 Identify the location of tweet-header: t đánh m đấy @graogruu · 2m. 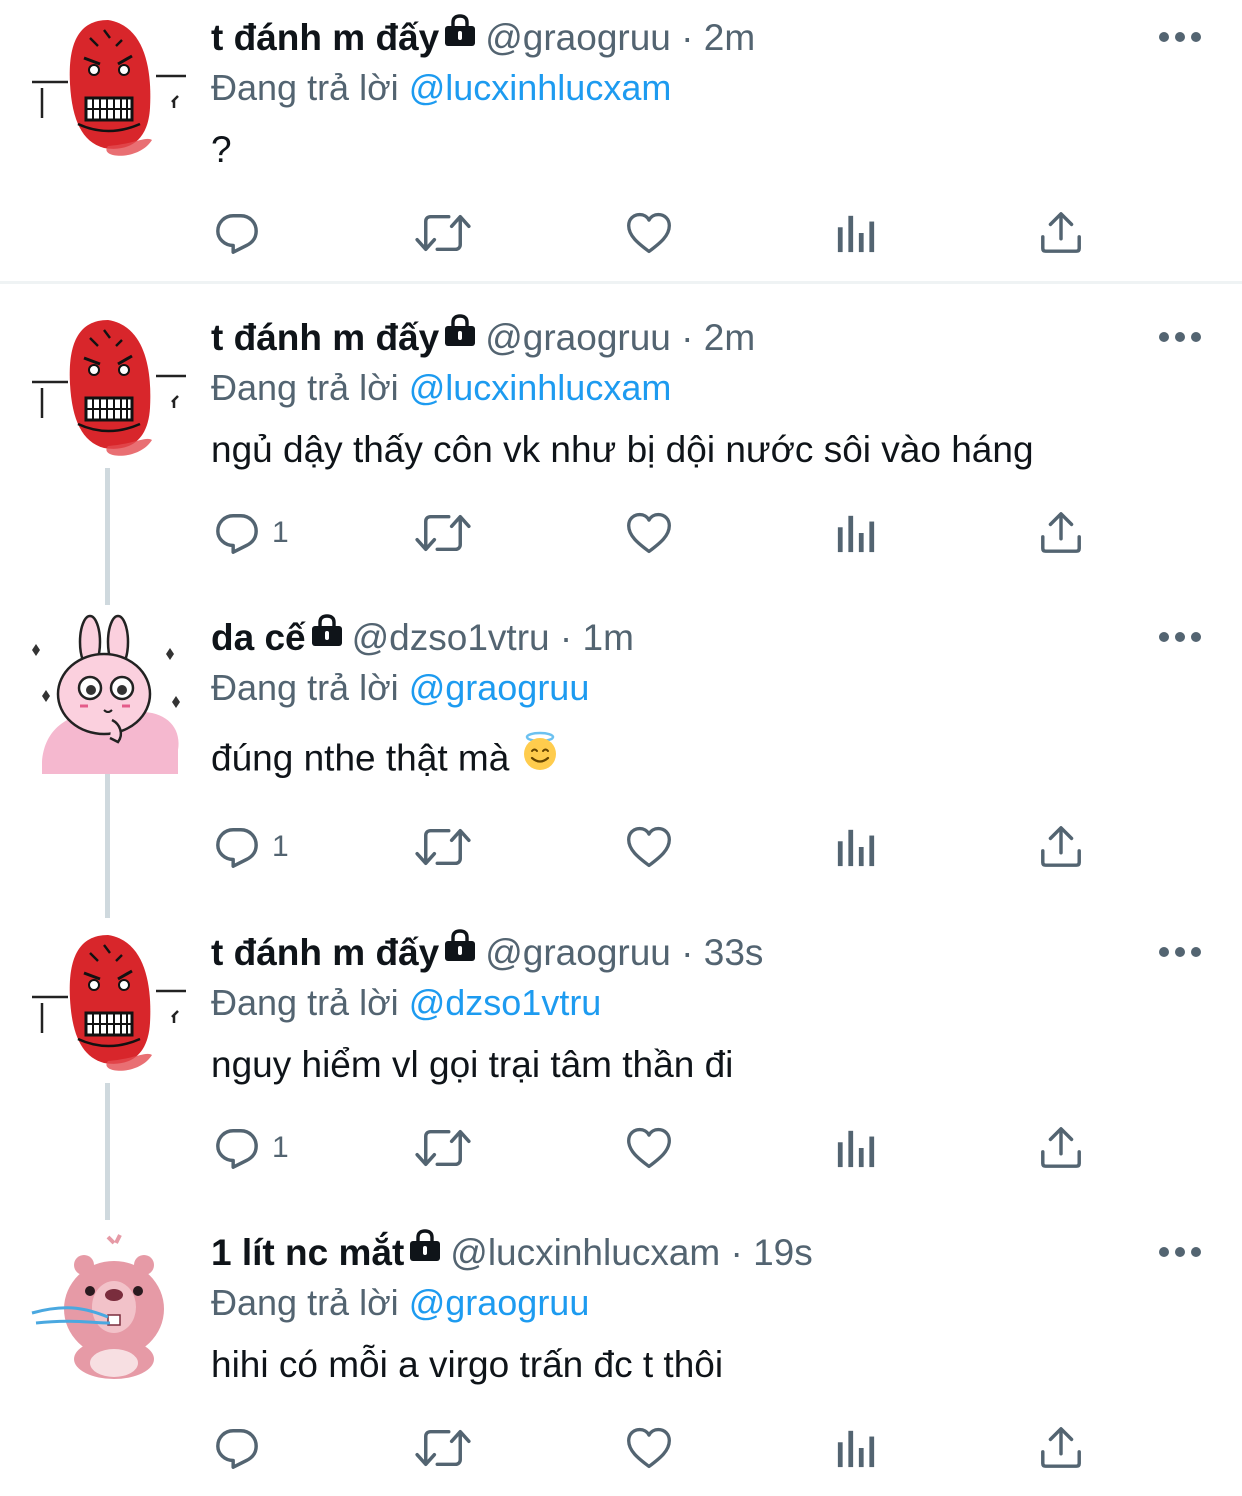
(483, 338).